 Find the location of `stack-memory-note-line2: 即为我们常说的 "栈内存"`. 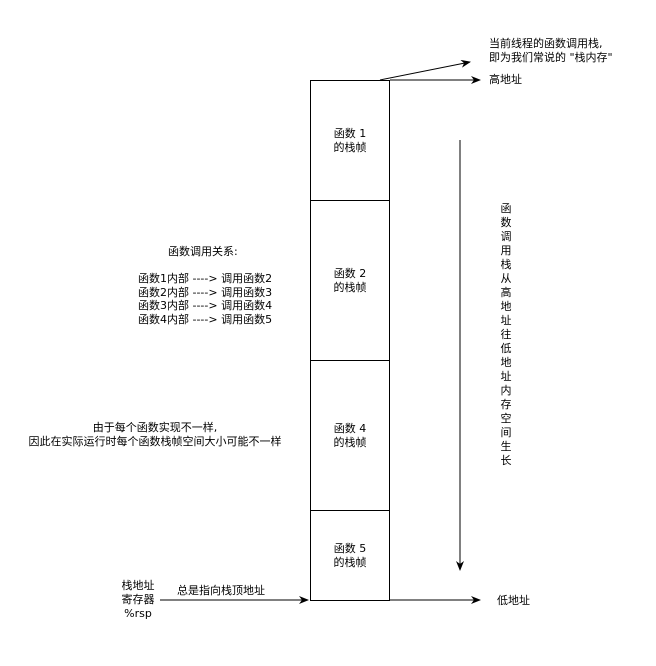

stack-memory-note-line2: 即为我们常说的 "栈内存" is located at coordinates (551, 57).